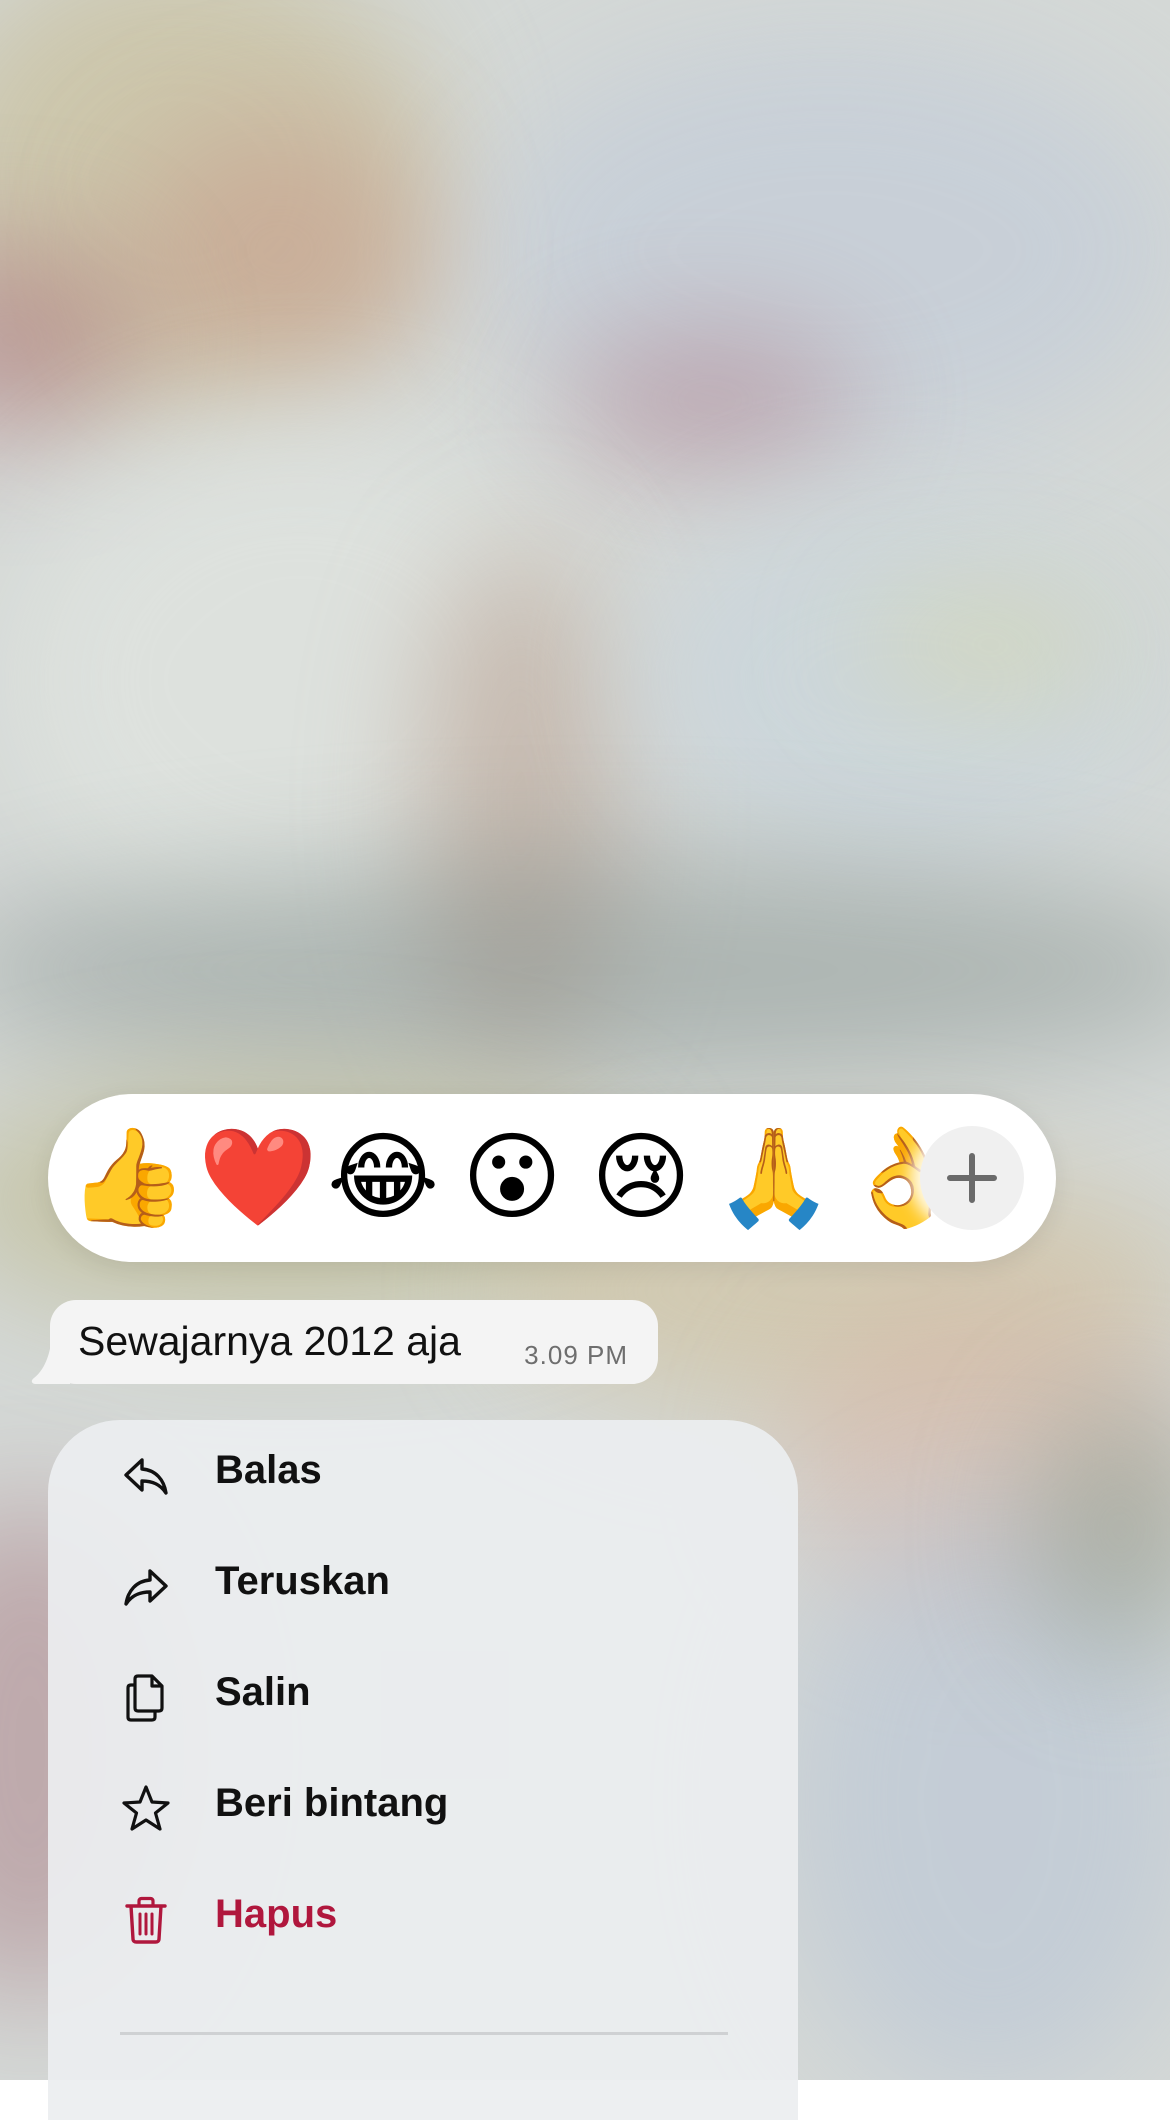 This screenshot has width=1170, height=2120. Describe the element at coordinates (258, 1178) in the screenshot. I see `reaction-heart: ❤️` at that location.